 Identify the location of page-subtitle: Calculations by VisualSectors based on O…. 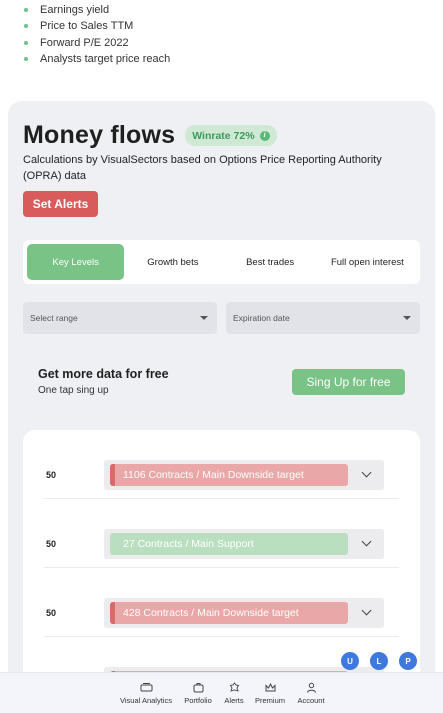
(202, 168).